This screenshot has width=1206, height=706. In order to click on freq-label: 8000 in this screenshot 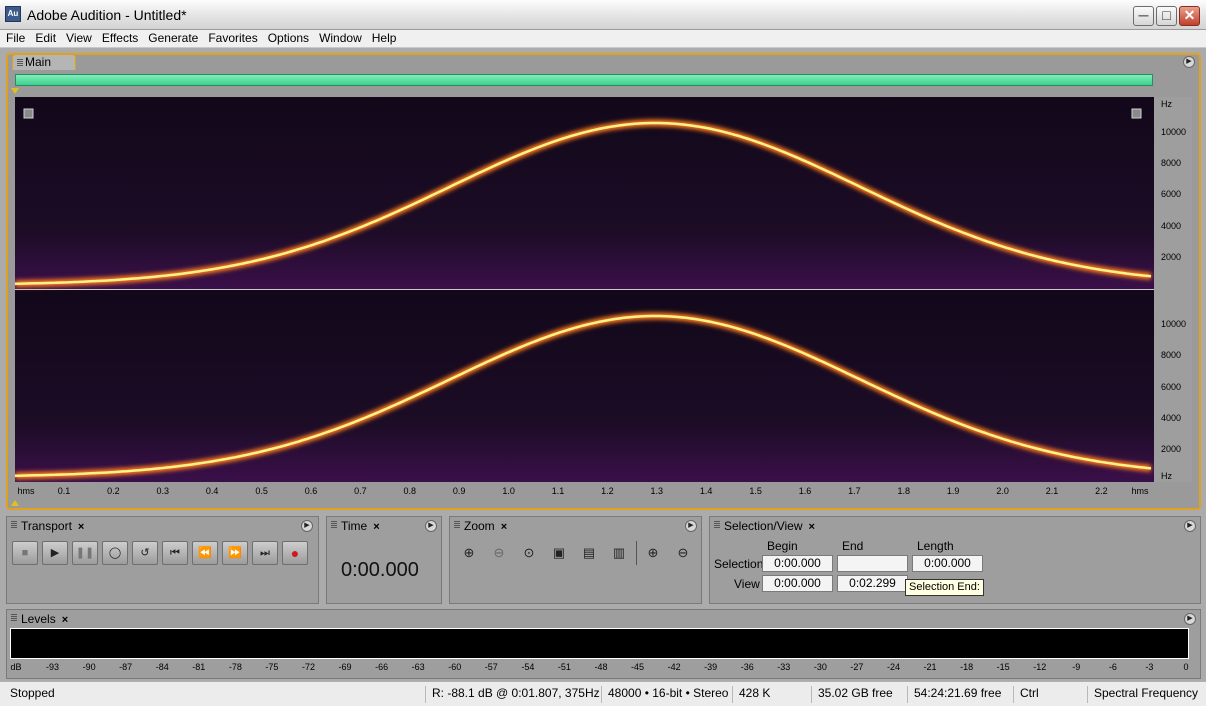, I will do `click(1171, 355)`.